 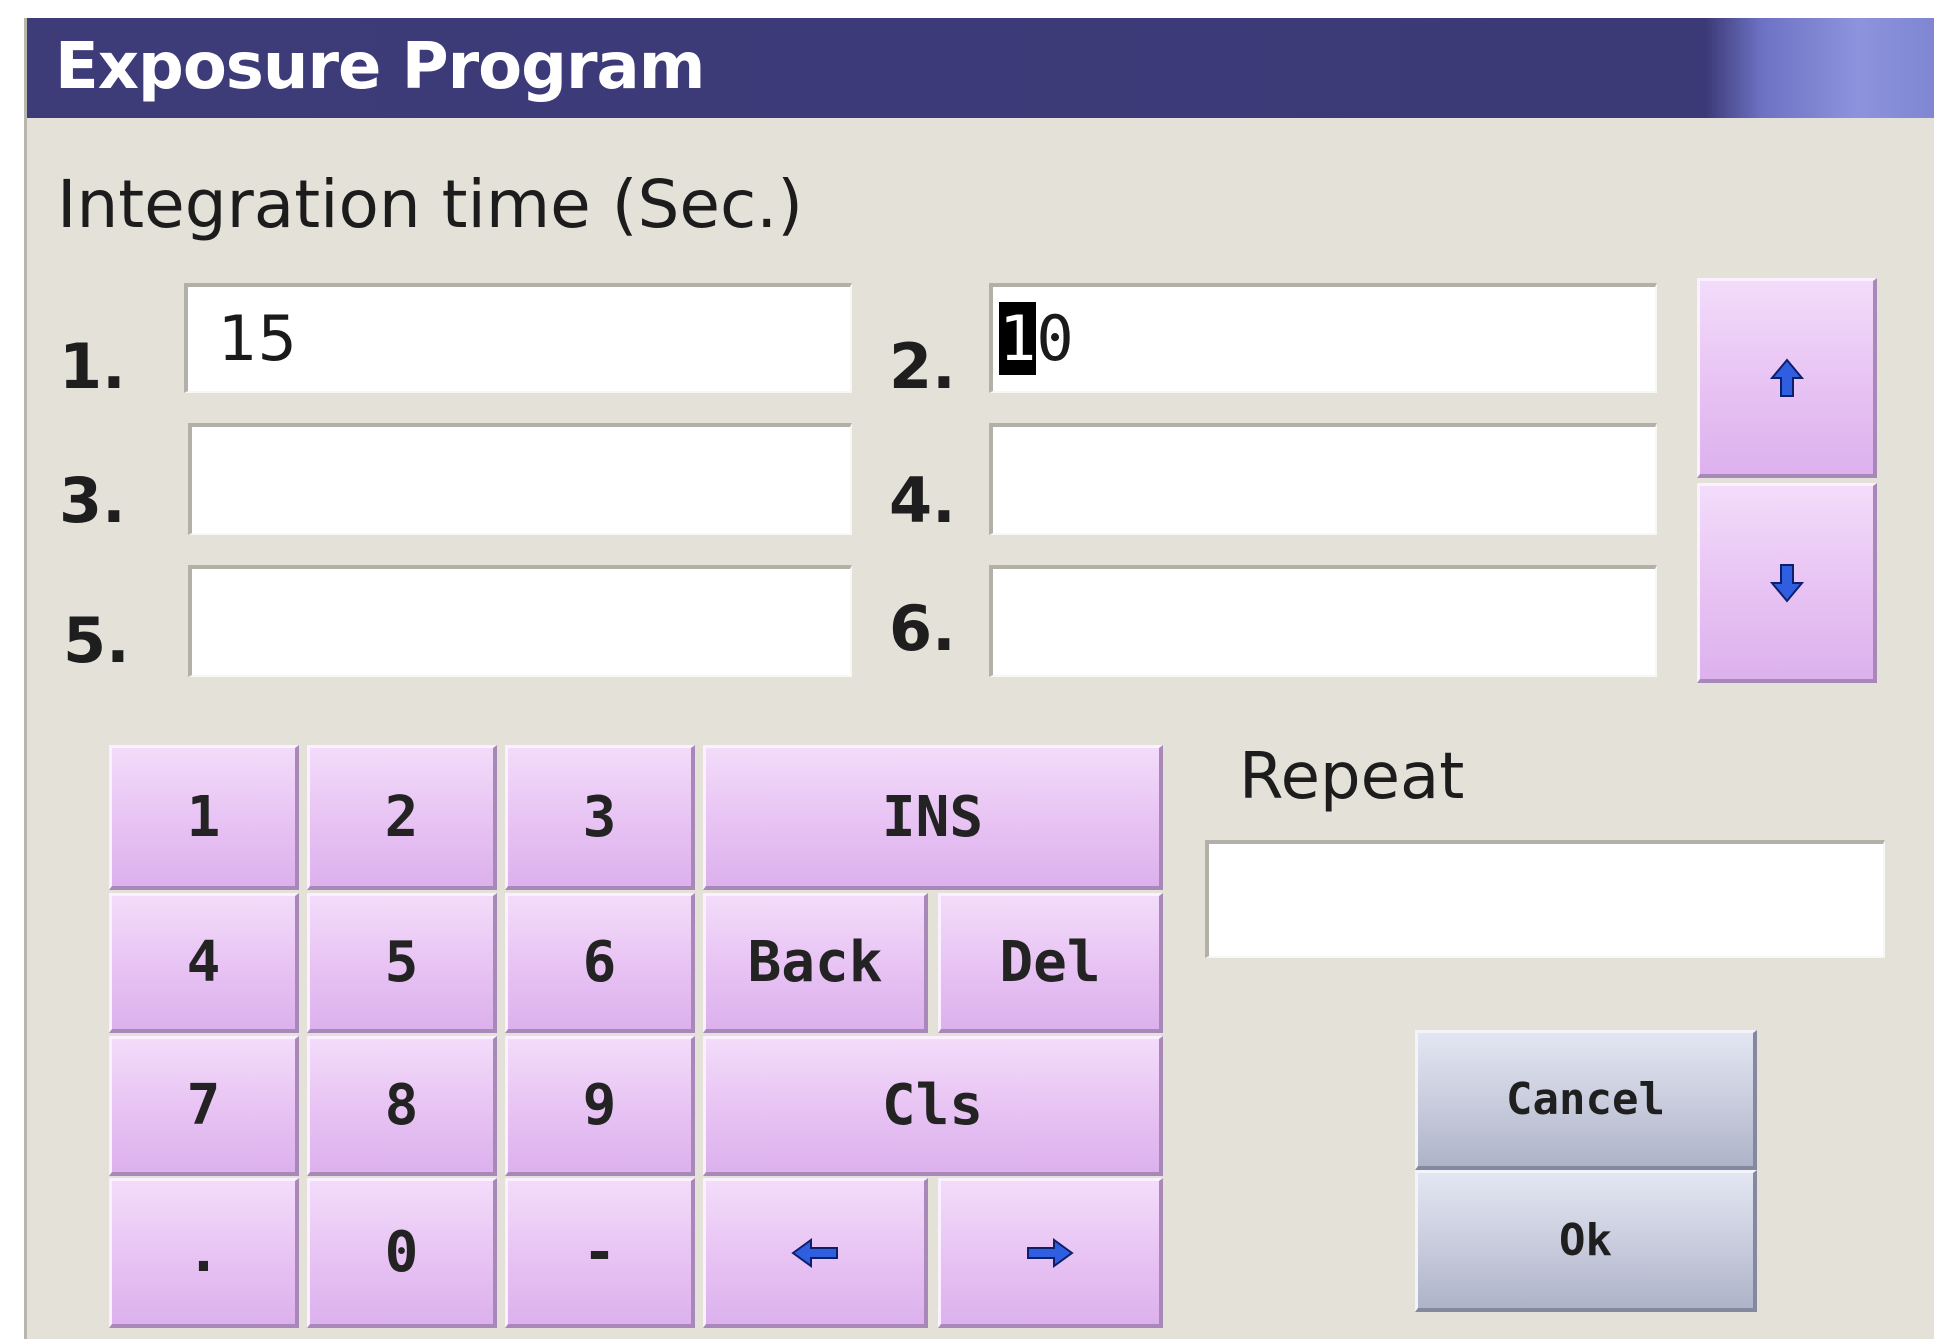 I want to click on ok-button: Ok, so click(x=1586, y=1241).